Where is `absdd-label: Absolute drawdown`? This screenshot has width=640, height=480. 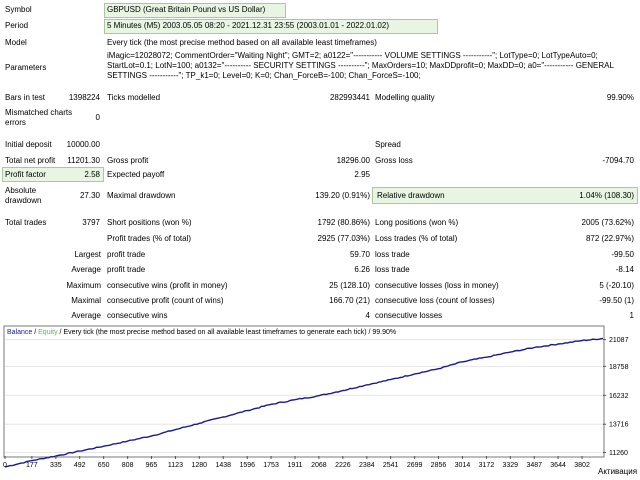
absdd-label: Absolute drawdown is located at coordinates (23, 195).